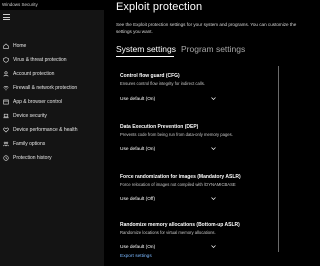 This screenshot has width=320, height=266. I want to click on heart-icon, so click(6, 130).